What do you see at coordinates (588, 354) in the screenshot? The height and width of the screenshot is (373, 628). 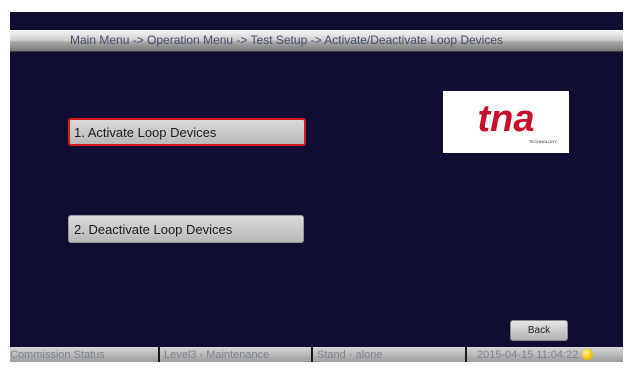 I see `status-indicator-icon` at bounding box center [588, 354].